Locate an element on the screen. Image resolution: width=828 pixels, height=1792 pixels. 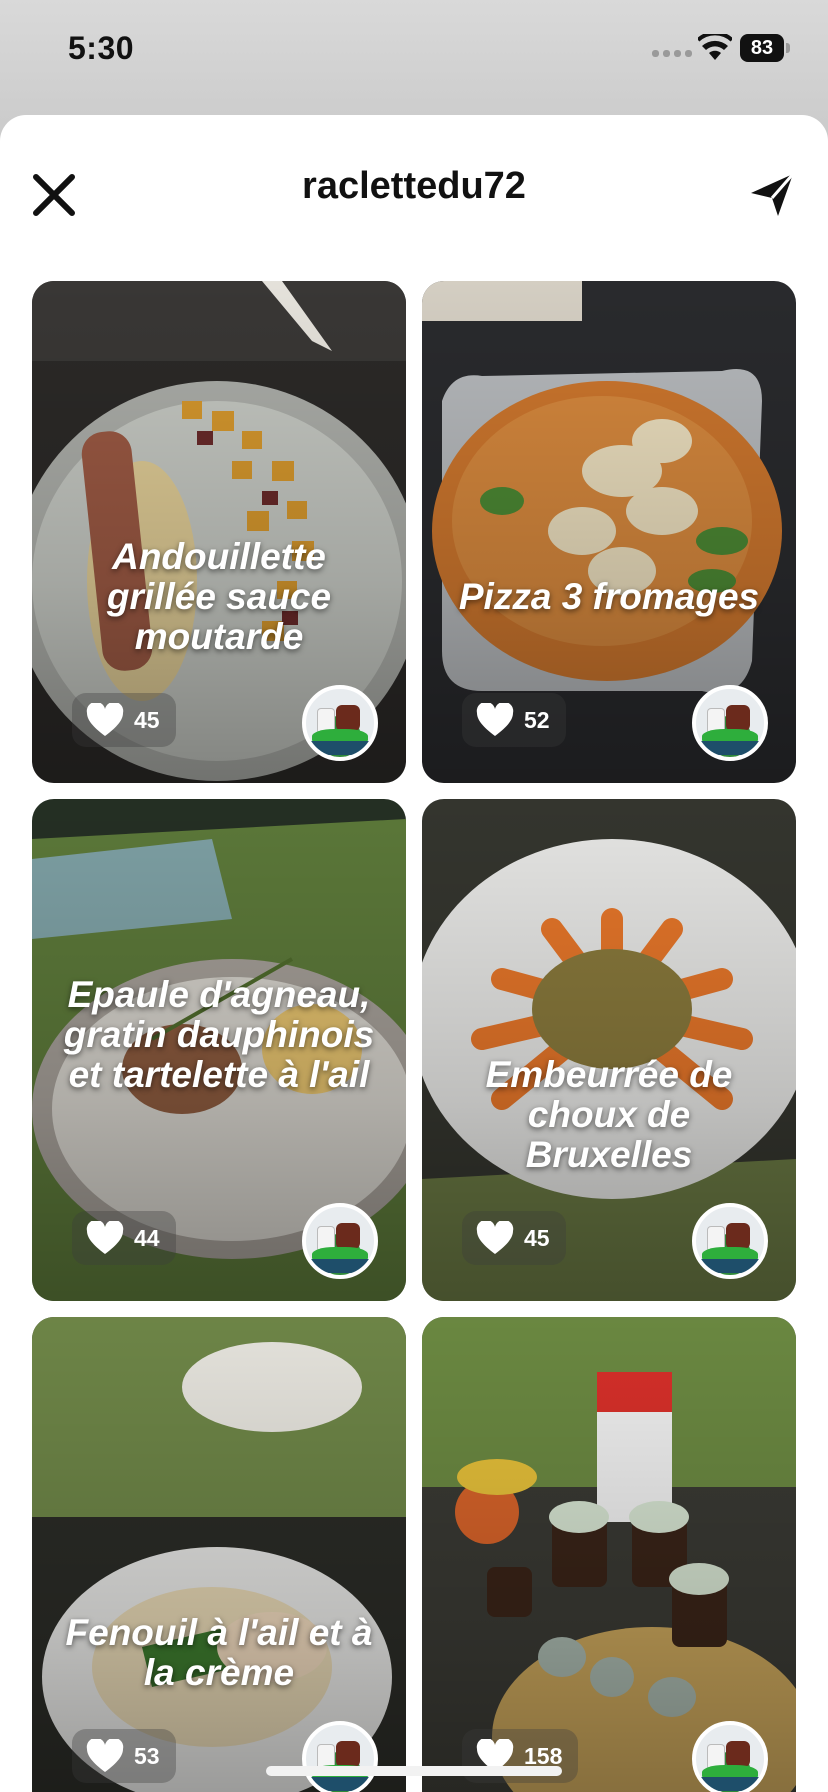
post-card: Fenouil à l'ail et à la crème 53 is located at coordinates (219, 1554).